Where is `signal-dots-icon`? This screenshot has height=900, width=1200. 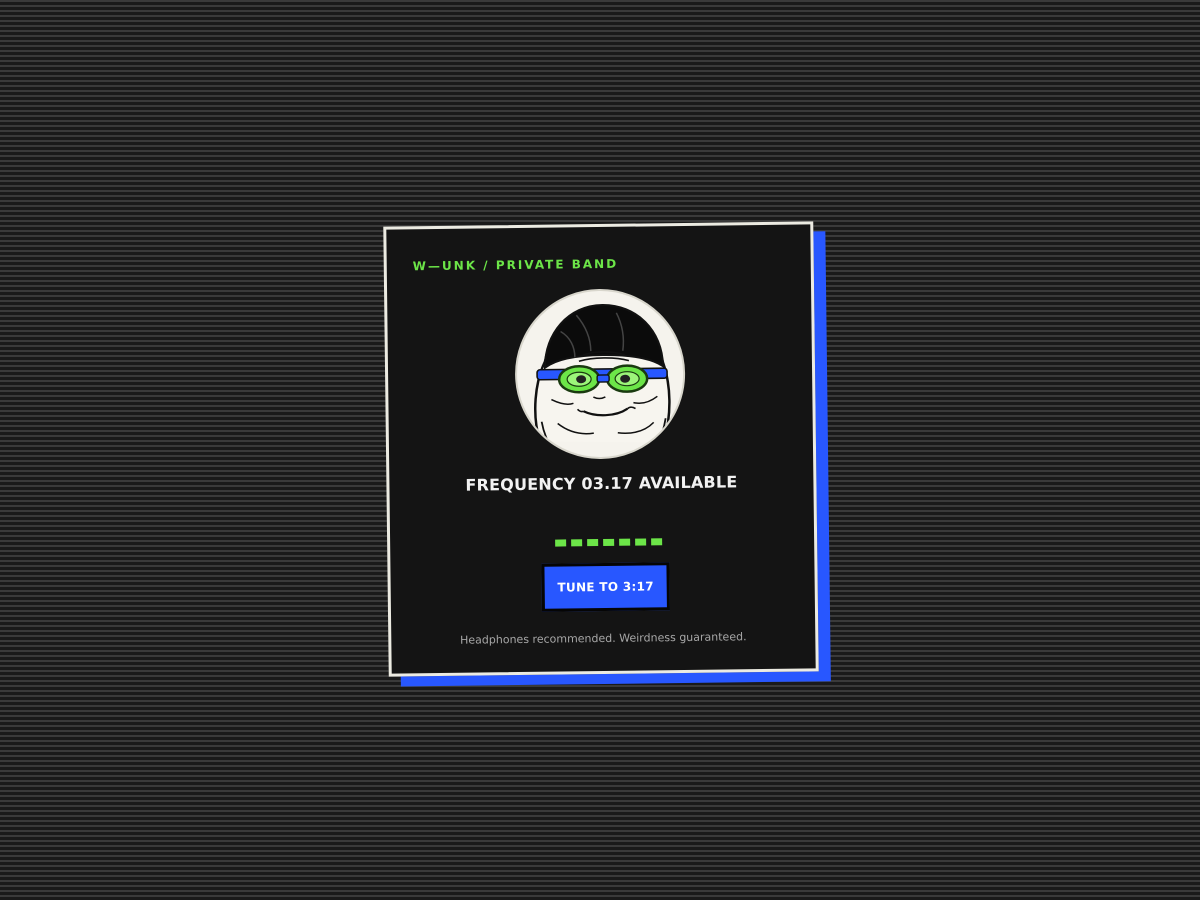 signal-dots-icon is located at coordinates (609, 542).